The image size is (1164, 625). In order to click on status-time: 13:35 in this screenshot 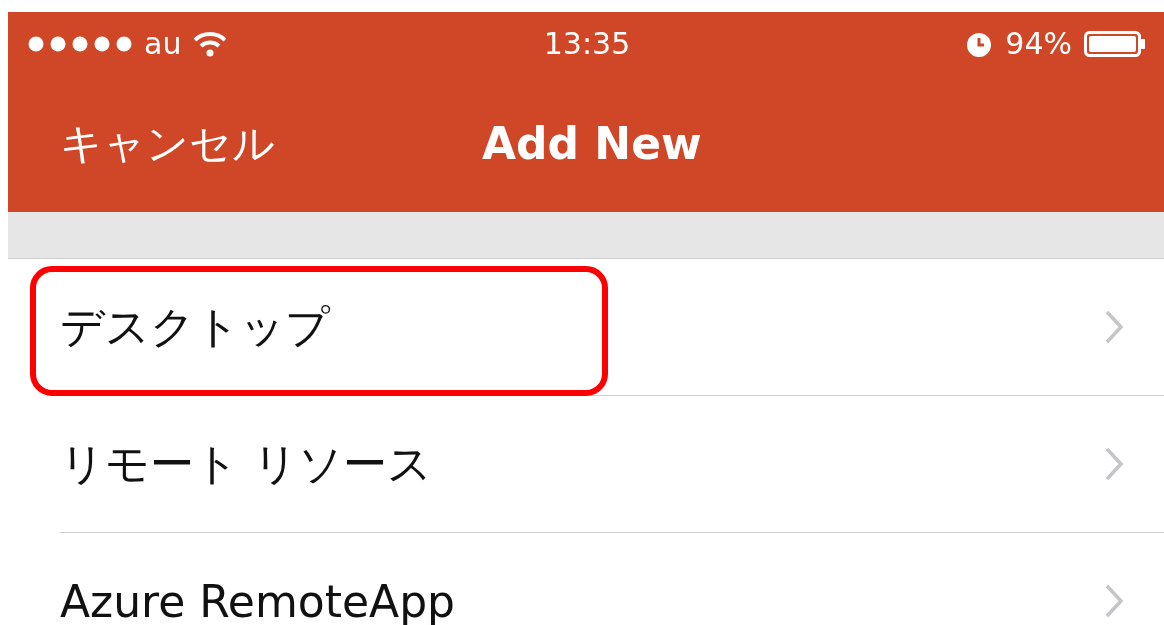, I will do `click(587, 43)`.